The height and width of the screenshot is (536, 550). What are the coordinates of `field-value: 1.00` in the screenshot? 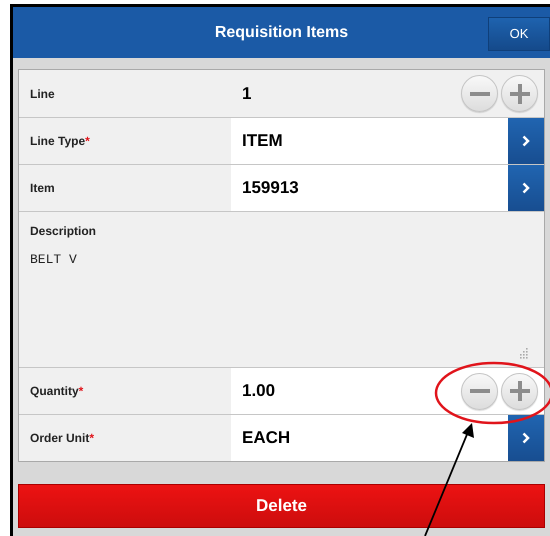 It's located at (259, 391).